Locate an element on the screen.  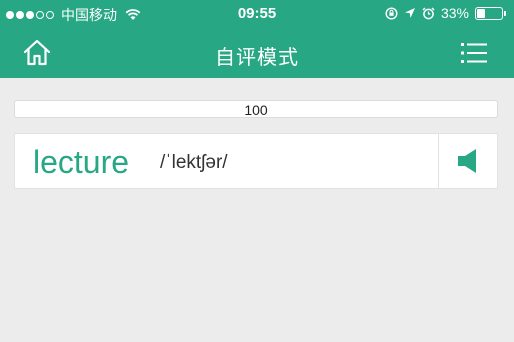
battery-terminal is located at coordinates (505, 13).